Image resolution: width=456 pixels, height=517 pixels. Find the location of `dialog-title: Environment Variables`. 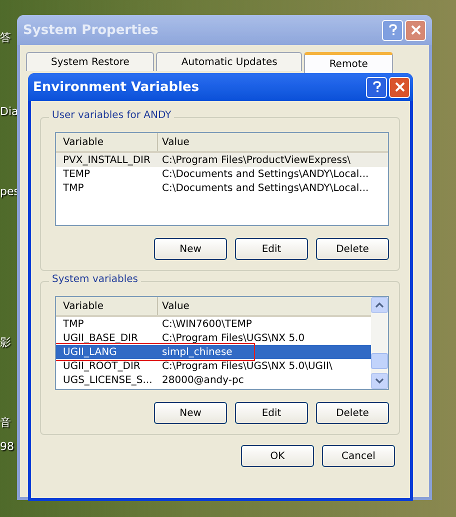

dialog-title: Environment Variables is located at coordinates (116, 87).